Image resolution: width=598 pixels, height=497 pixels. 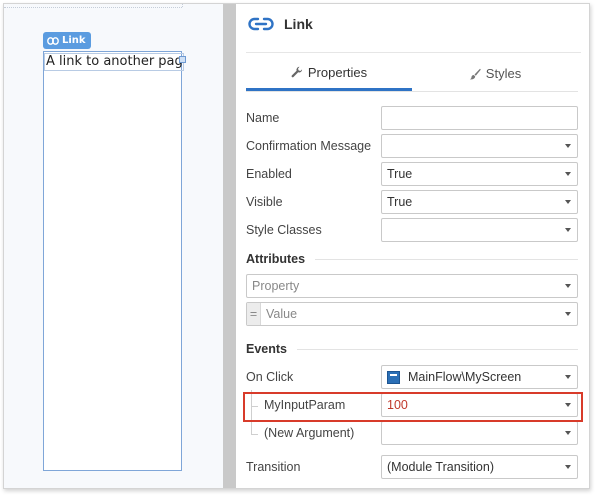 What do you see at coordinates (309, 433) in the screenshot?
I see `property-label: (New Argument)` at bounding box center [309, 433].